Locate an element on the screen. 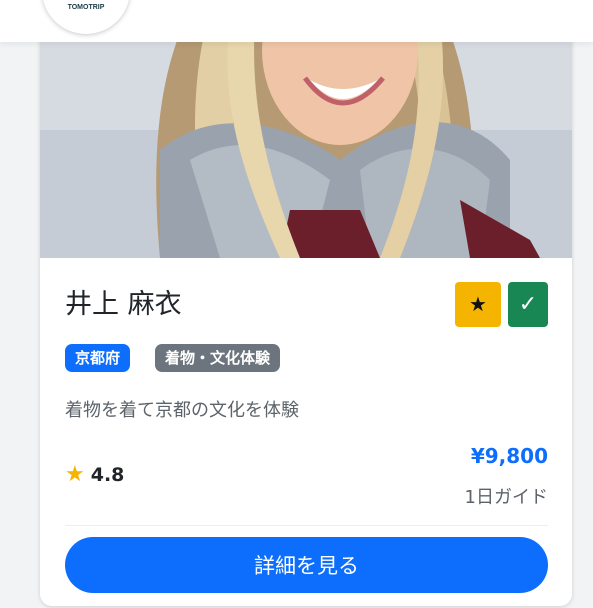 This screenshot has height=608, width=593. logo-text: TOMOTRIP is located at coordinates (86, 7).